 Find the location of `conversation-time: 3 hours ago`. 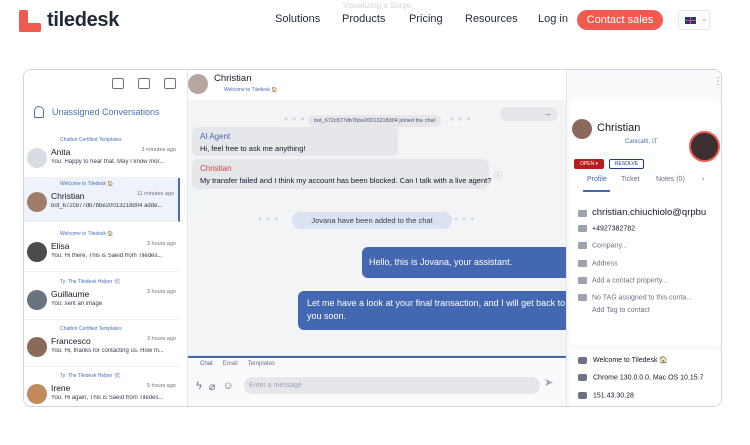

conversation-time: 3 hours ago is located at coordinates (161, 244).